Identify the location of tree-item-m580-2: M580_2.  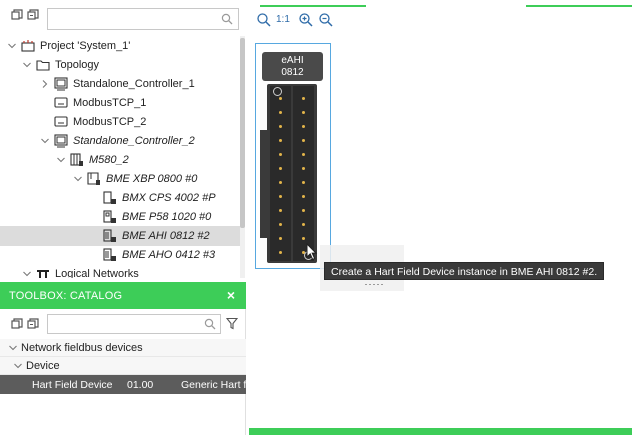
(120, 160).